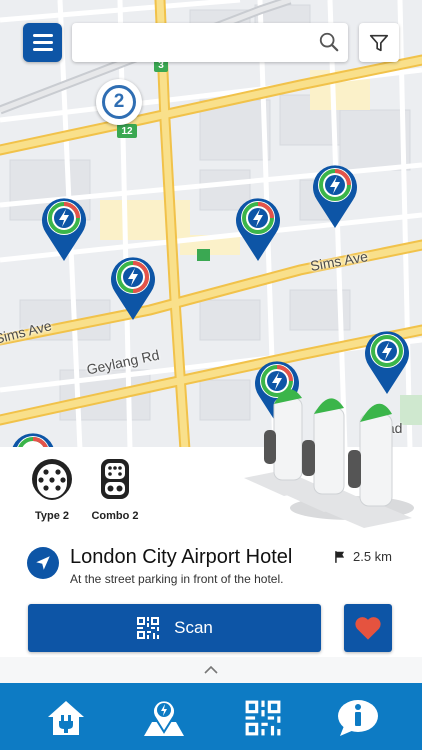 The width and height of the screenshot is (422, 750). I want to click on navigation-arrow-icon, so click(43, 563).